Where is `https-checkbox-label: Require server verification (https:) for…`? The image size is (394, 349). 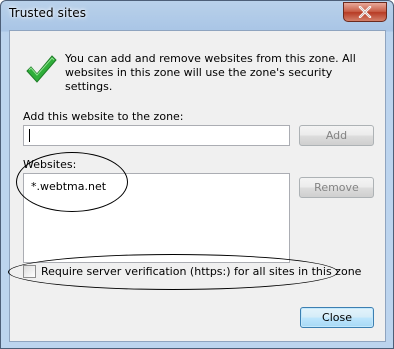 https-checkbox-label: Require server verification (https:) for… is located at coordinates (201, 271).